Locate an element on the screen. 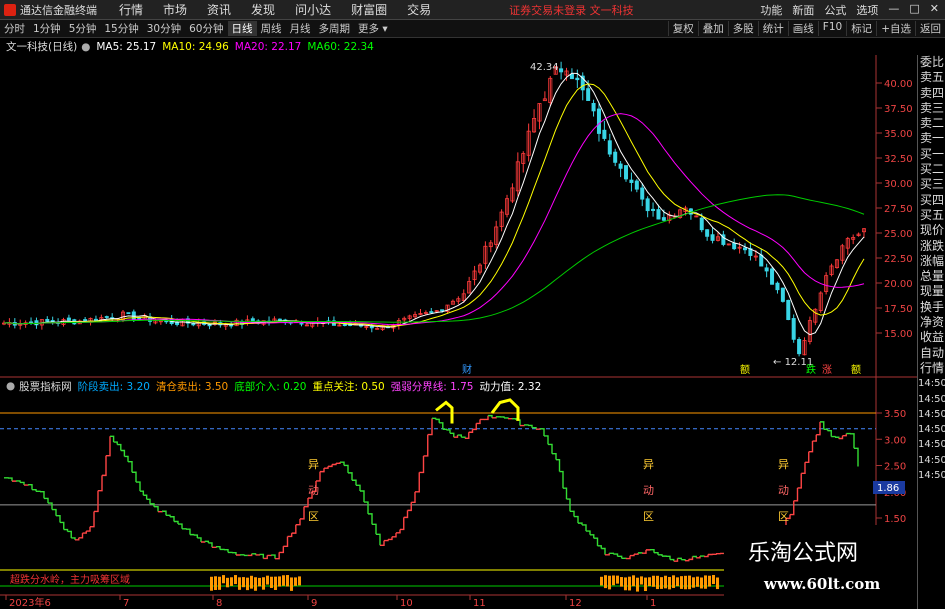 The image size is (945, 609). btn-add-watchlist: +自选 is located at coordinates (895, 28).